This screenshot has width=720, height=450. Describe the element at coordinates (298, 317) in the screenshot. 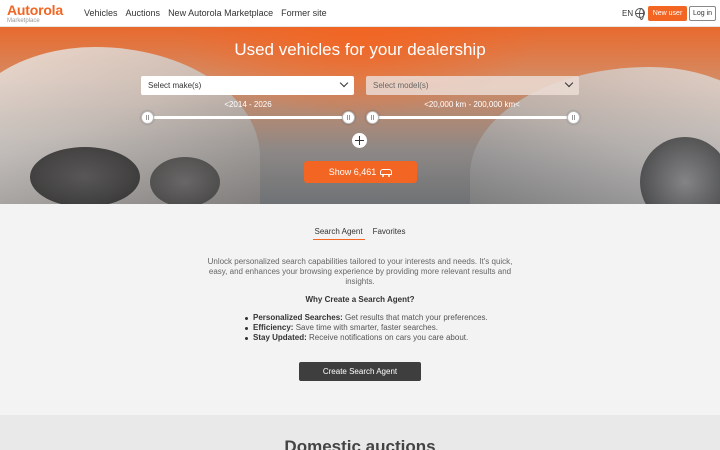

I see `benefit-title: Personalized Searches:` at that location.